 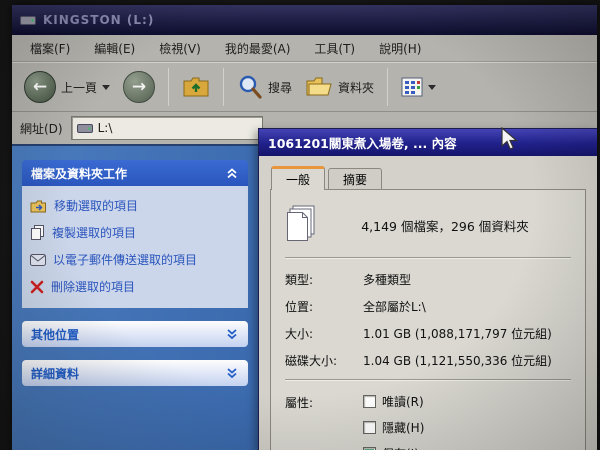 I want to click on panel-title: 檔案及資料夾工作, so click(x=79, y=173).